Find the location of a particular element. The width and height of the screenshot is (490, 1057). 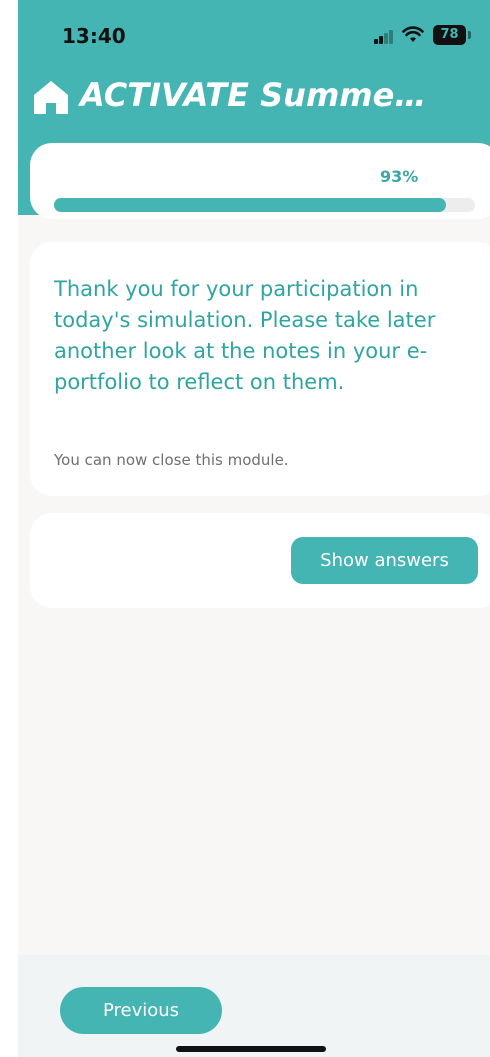

show-answers-button: Show answers is located at coordinates (384, 560).